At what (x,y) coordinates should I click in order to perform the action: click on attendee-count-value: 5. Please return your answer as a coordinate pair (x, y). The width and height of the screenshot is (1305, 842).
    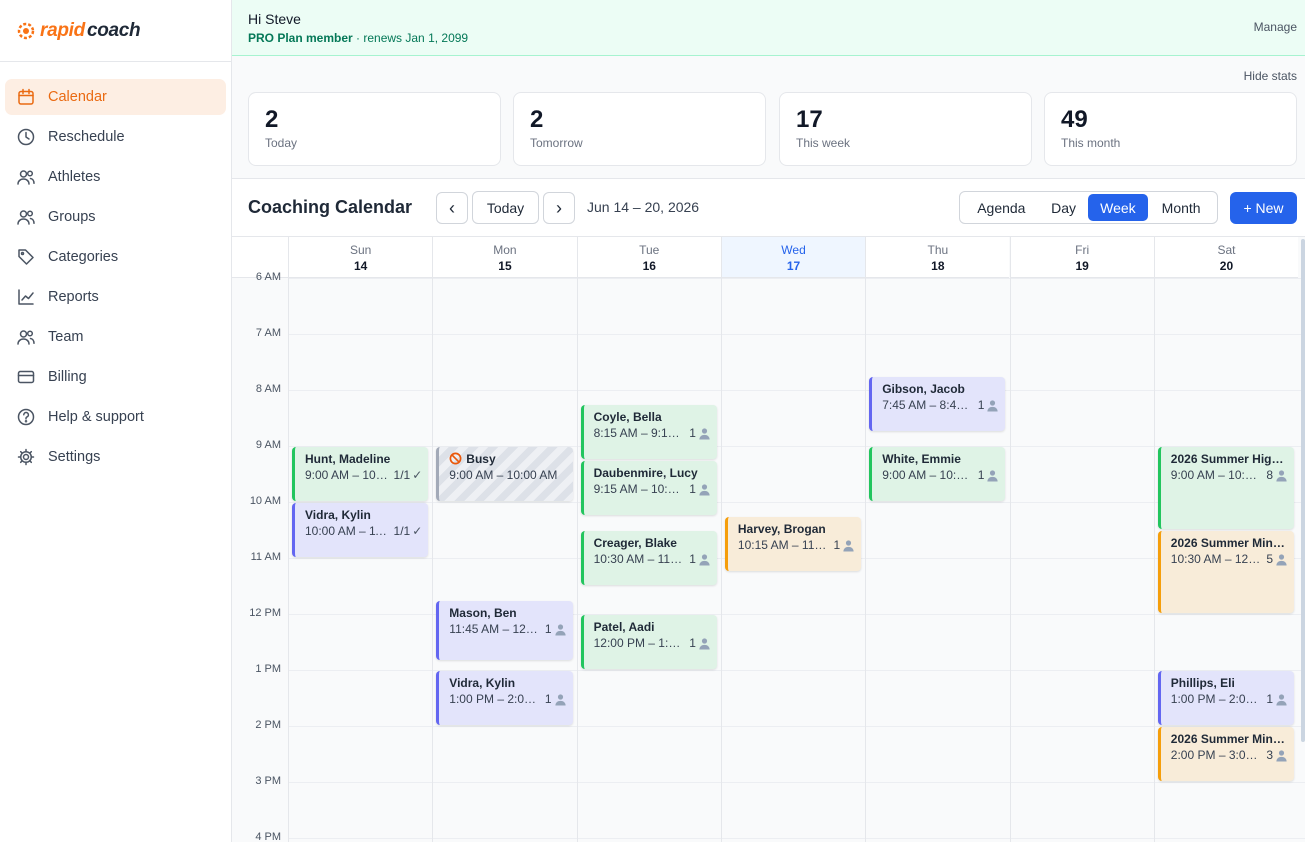
    Looking at the image, I should click on (1270, 559).